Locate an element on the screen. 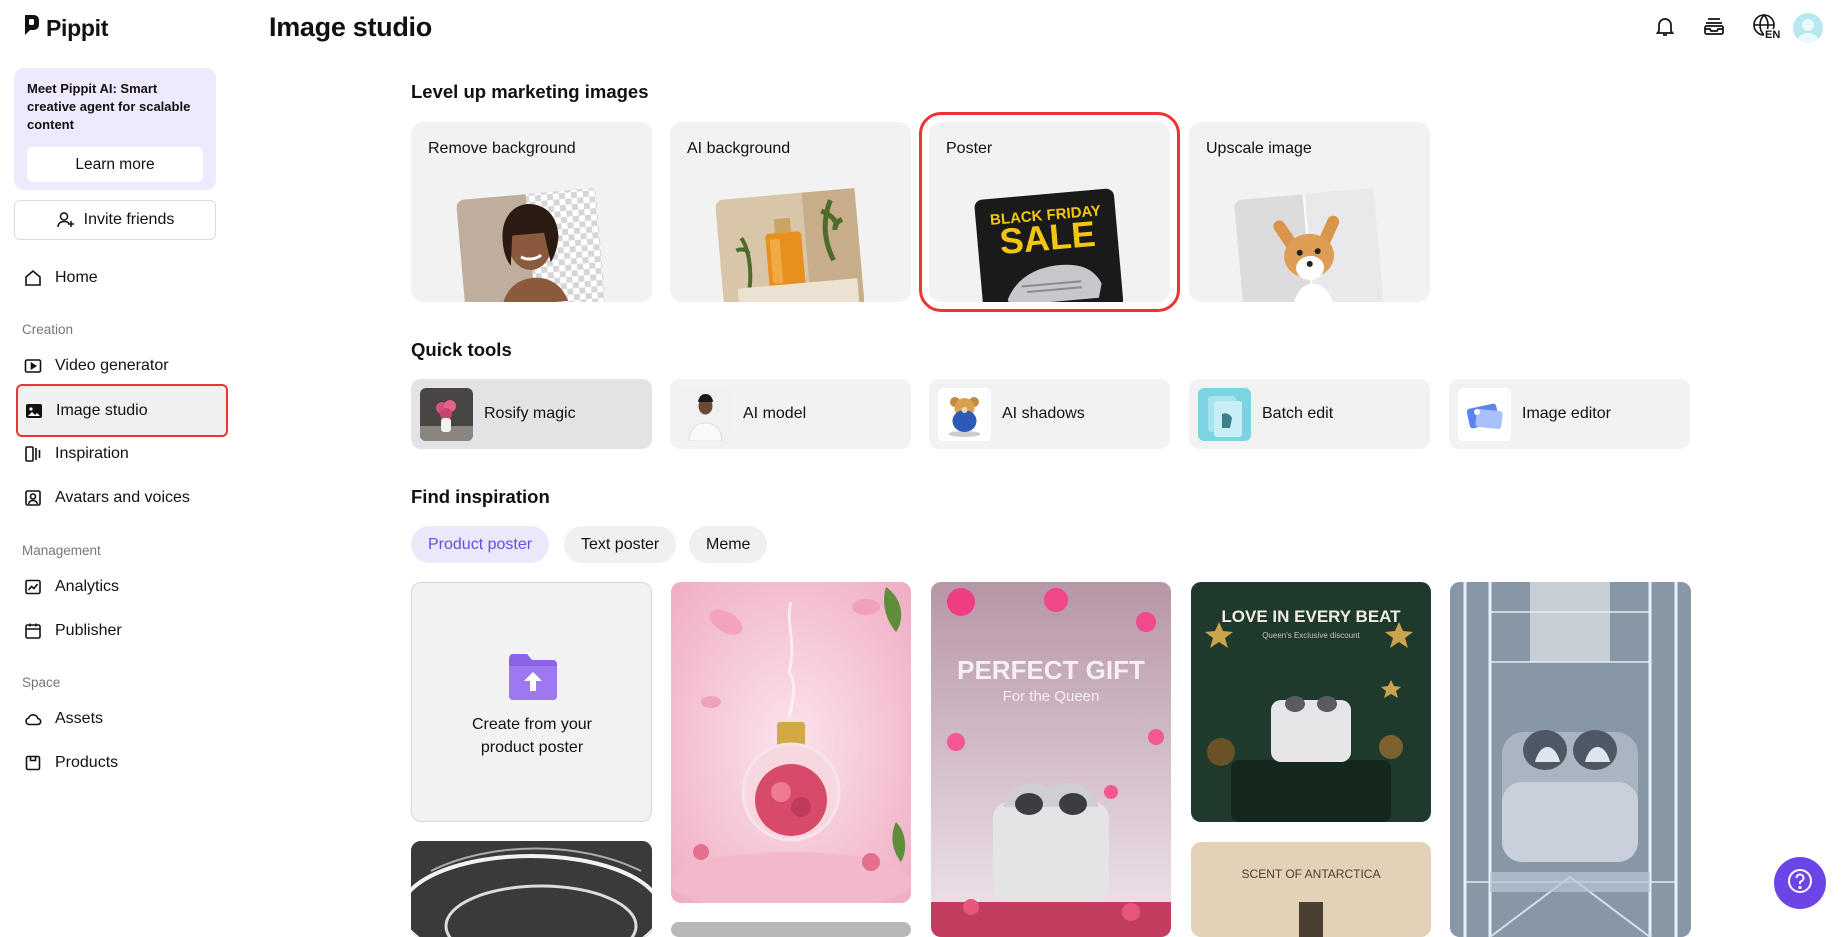  tool-rosify-magic: Rosify magic is located at coordinates (531, 414).